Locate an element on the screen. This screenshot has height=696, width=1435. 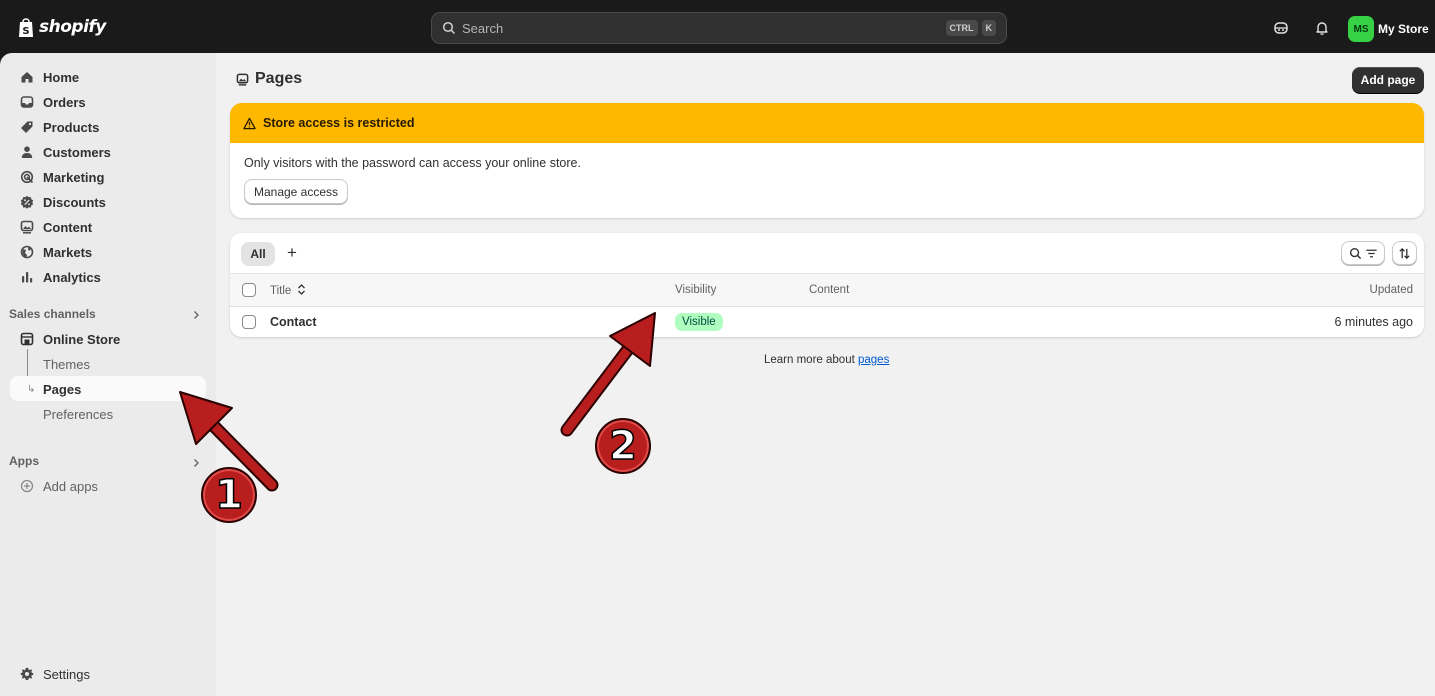
top-bar: S shopify Search CTRL K MS My Store is located at coordinates (717, 28).